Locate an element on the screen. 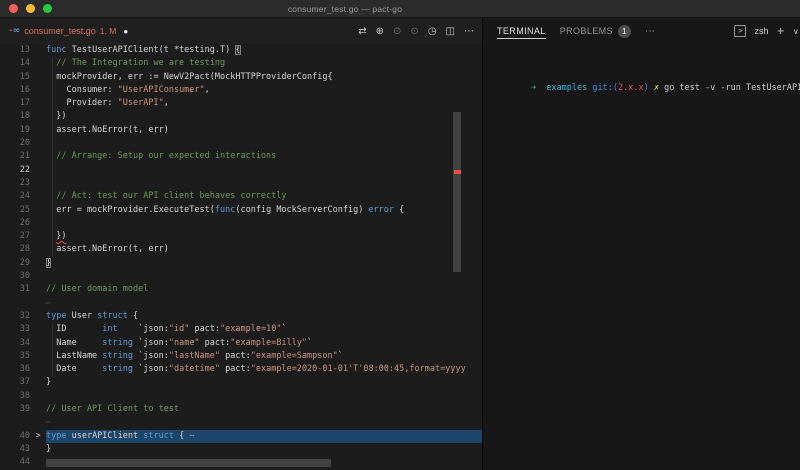  code-line: 28 assert.NoError(t, err) is located at coordinates (241, 249).